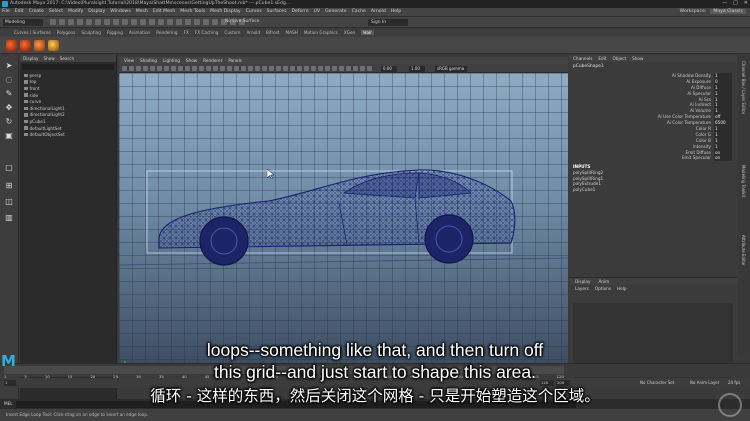  What do you see at coordinates (142, 11) in the screenshot?
I see `menu-item-mesh: Mesh` at bounding box center [142, 11].